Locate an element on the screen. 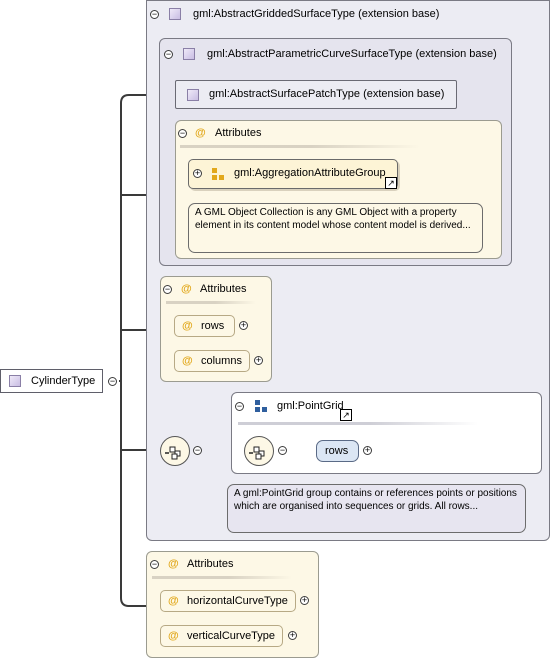 The image size is (552, 659). attr-group-3-toggle: − is located at coordinates (154, 564).